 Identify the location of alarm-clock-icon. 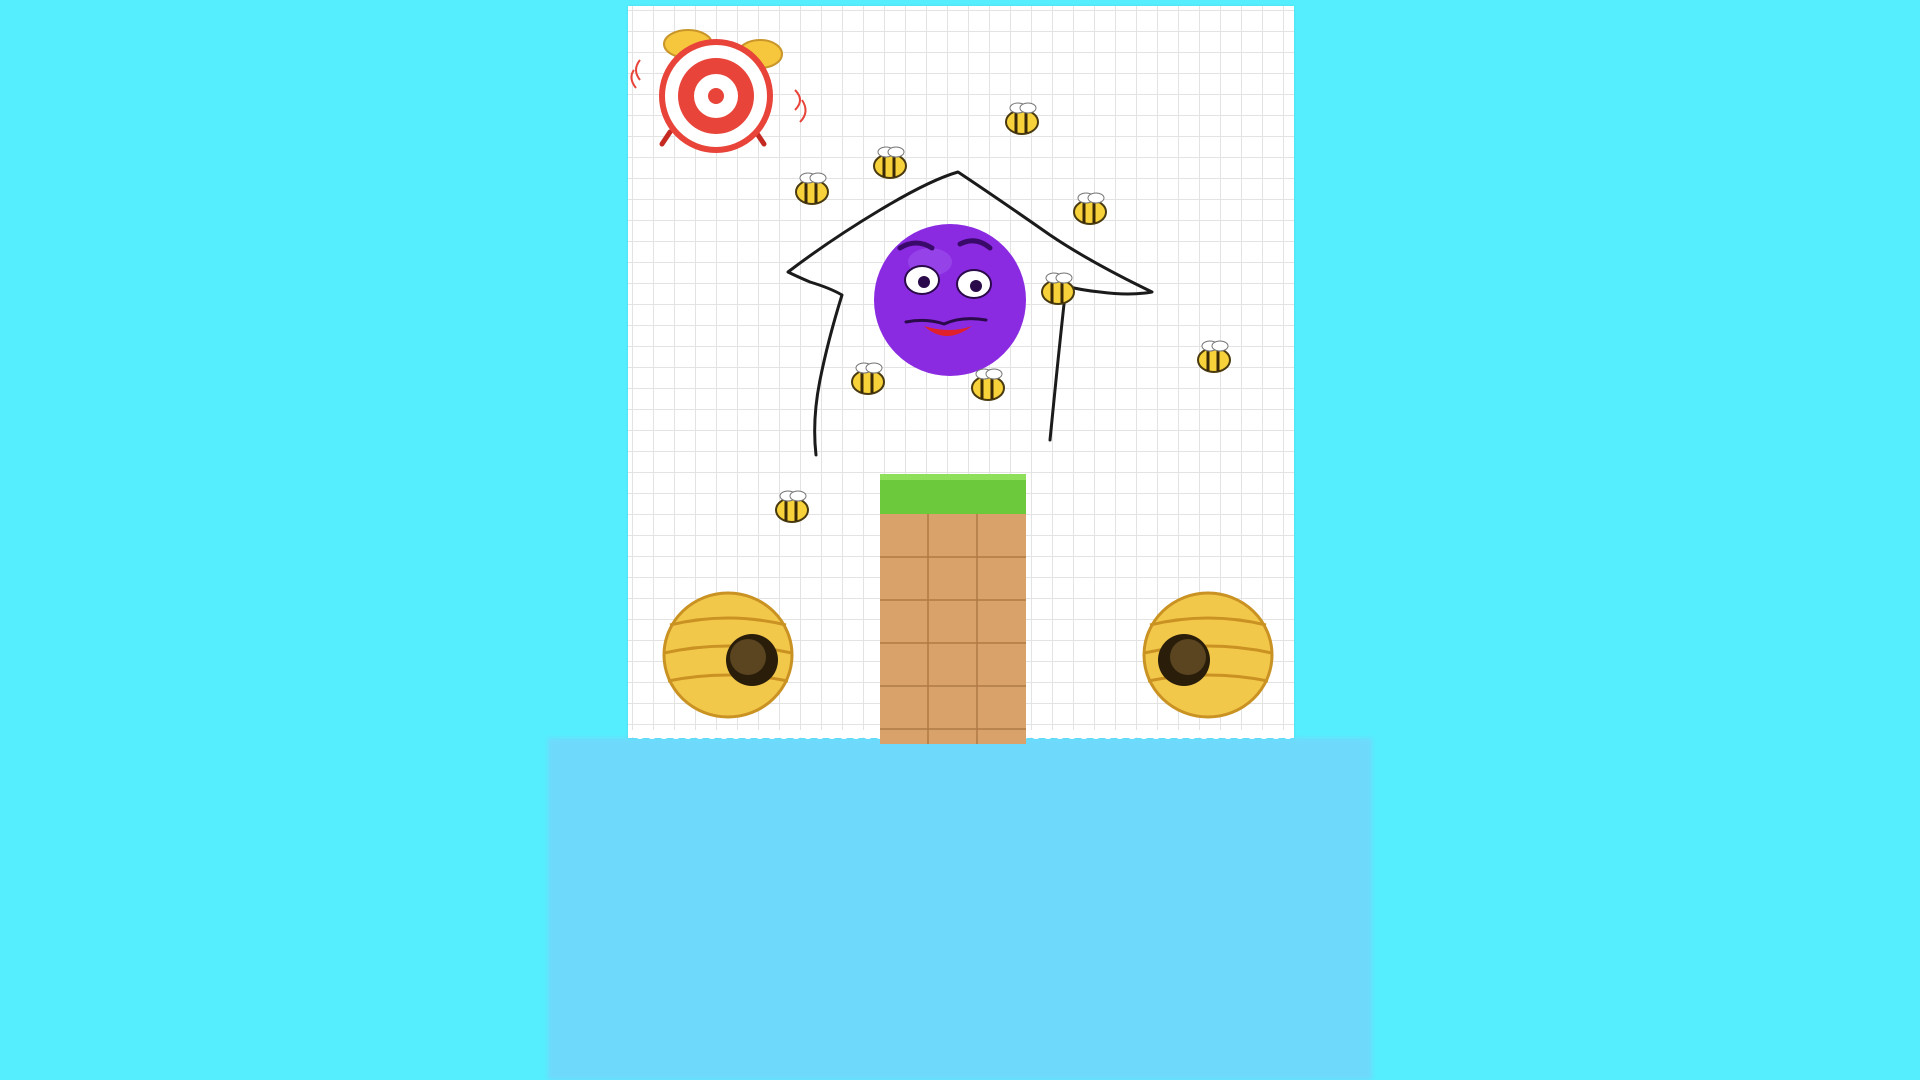
(718, 91).